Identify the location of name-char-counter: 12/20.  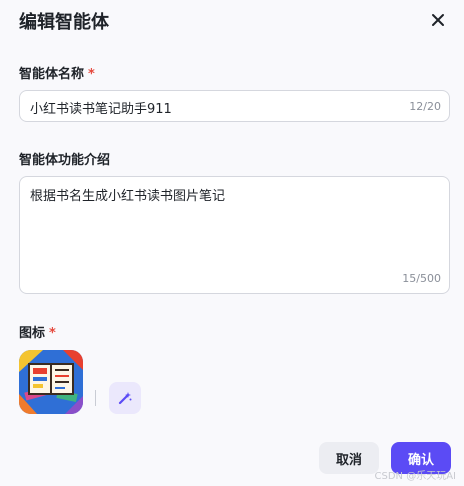
(425, 106).